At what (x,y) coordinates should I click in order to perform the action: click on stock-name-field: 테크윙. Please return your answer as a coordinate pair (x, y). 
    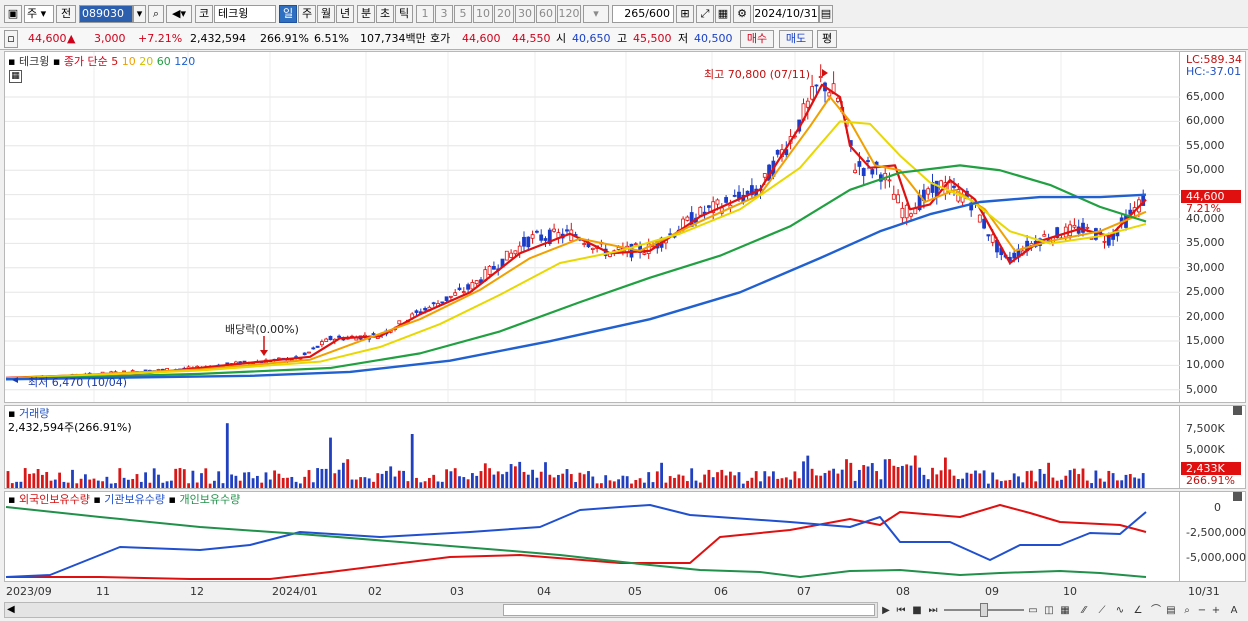
    Looking at the image, I should click on (245, 14).